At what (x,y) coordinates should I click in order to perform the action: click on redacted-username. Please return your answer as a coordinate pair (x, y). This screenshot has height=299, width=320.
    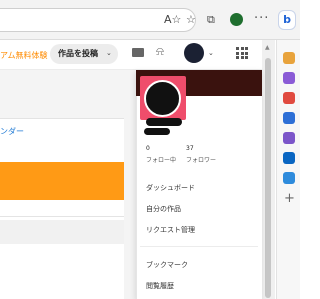
    Looking at the image, I should click on (157, 131).